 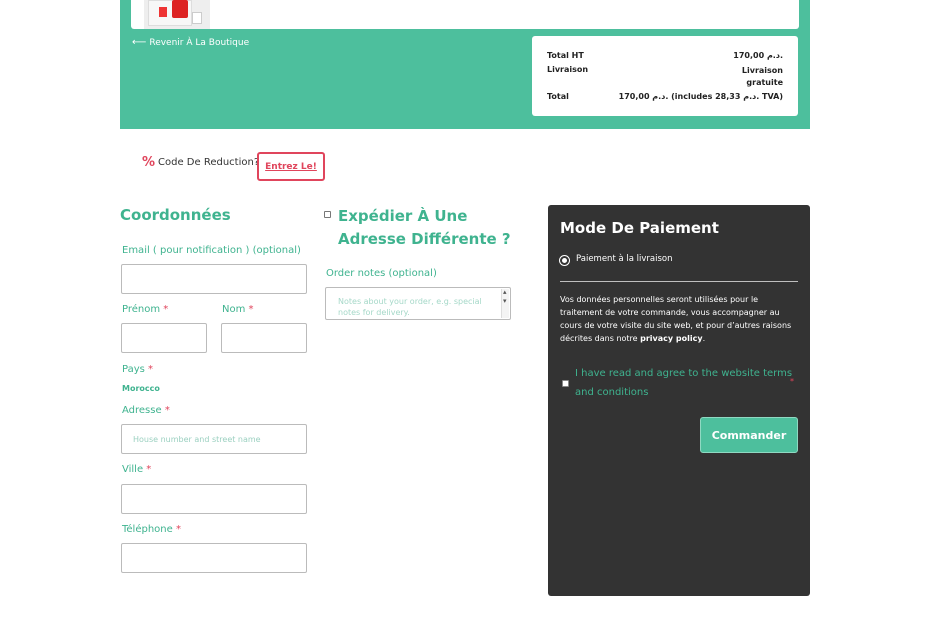 I want to click on first-name-label: Prénom *, so click(x=145, y=309).